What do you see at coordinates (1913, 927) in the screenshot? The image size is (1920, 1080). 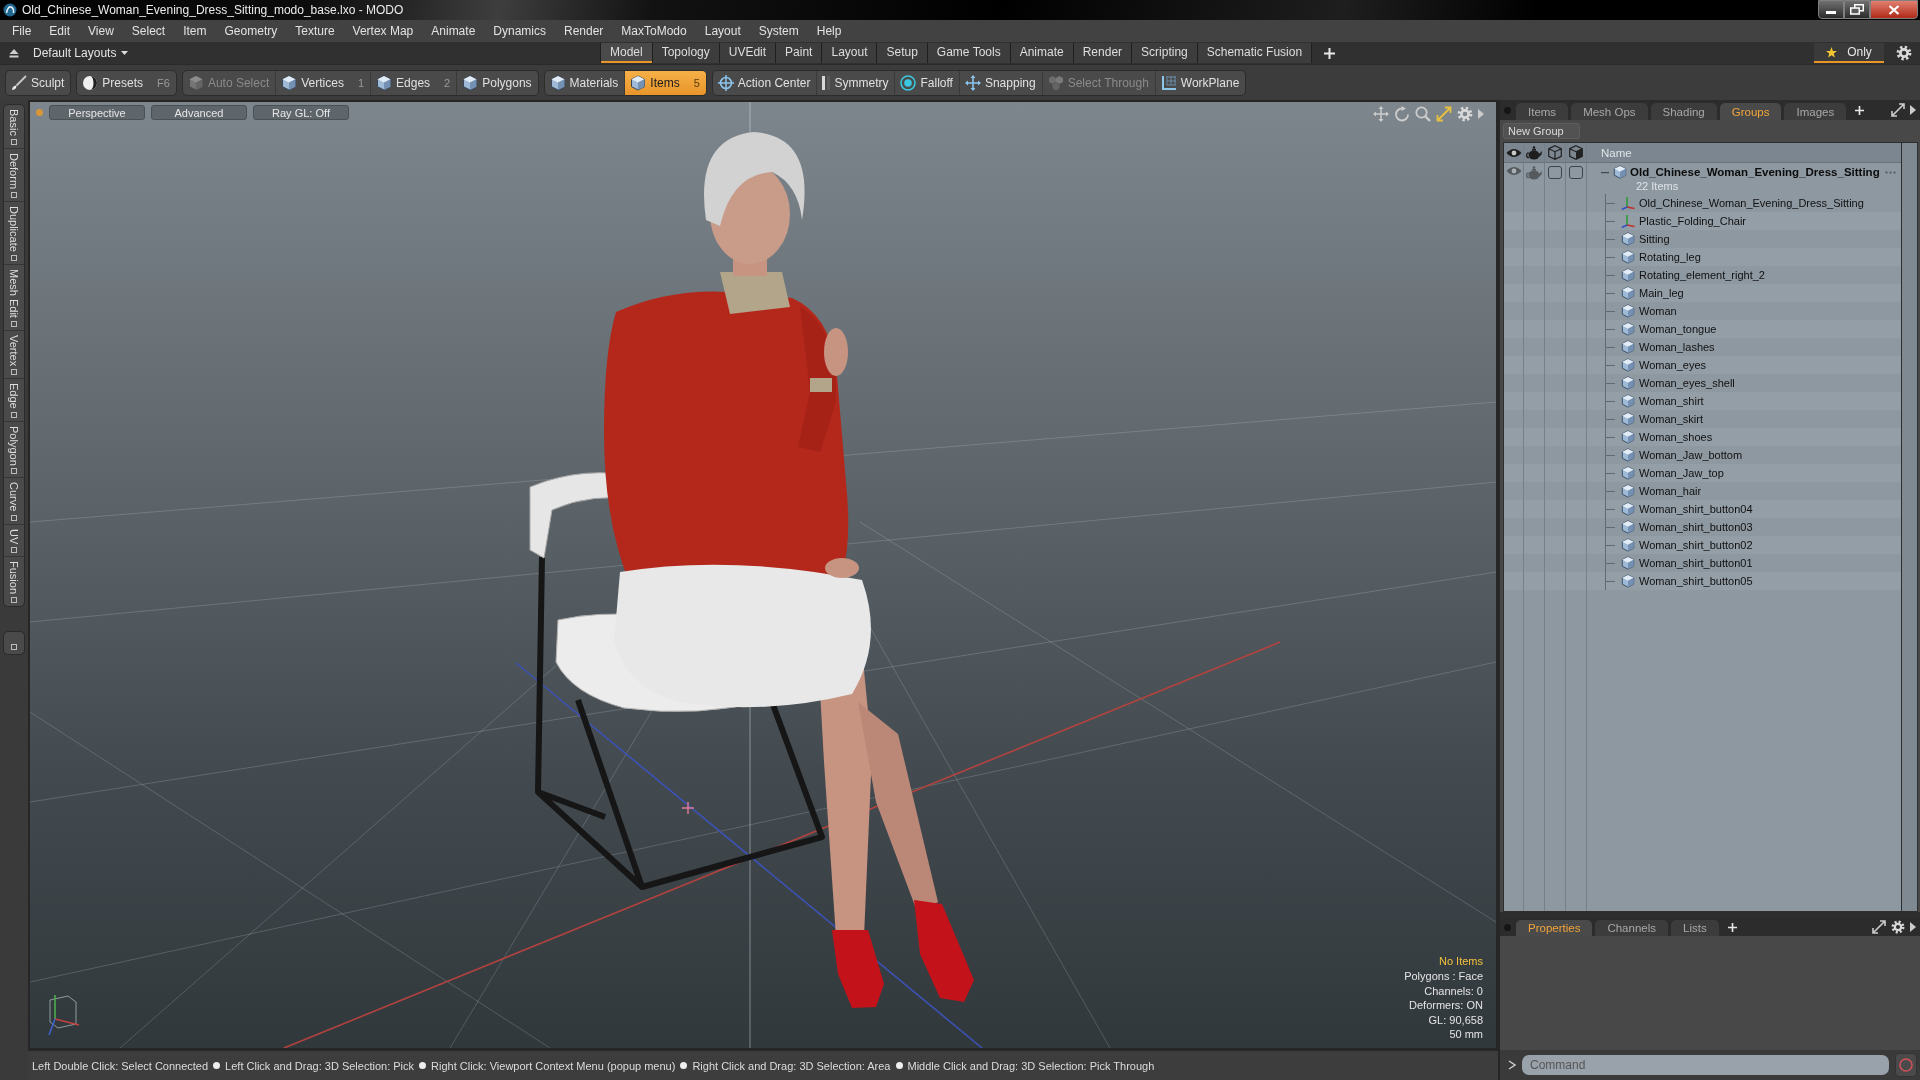 I see `arrow-right-icon` at bounding box center [1913, 927].